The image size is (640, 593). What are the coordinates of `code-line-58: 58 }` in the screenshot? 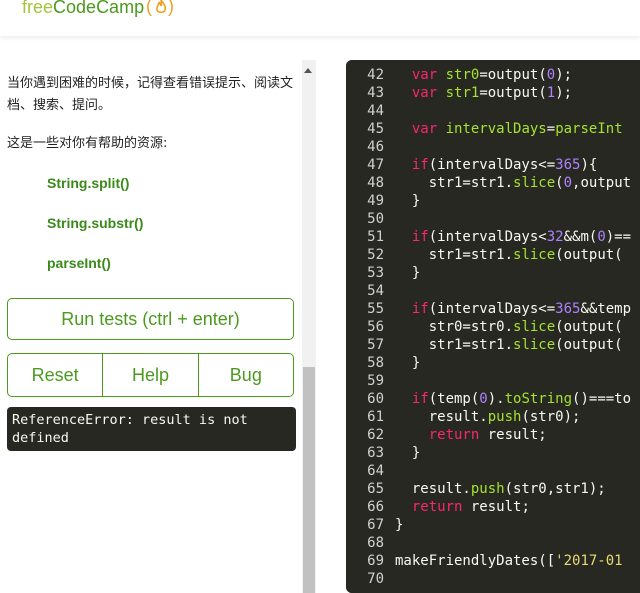 It's located at (383, 363).